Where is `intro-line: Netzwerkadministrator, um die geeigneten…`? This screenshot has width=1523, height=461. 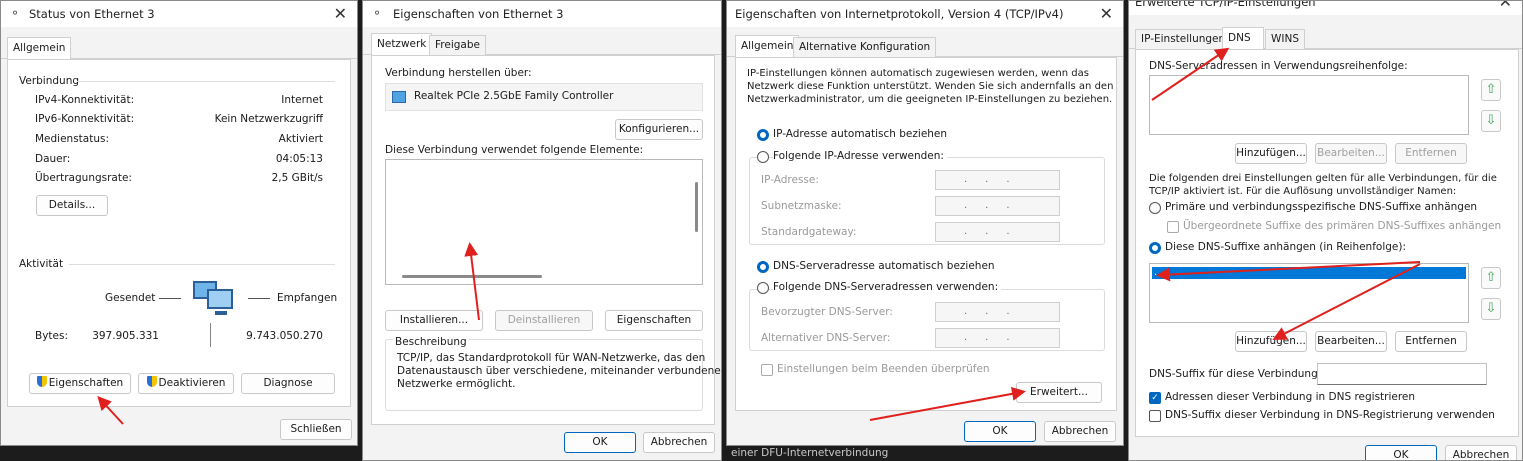 intro-line: Netzwerkadministrator, um die geeigneten… is located at coordinates (930, 99).